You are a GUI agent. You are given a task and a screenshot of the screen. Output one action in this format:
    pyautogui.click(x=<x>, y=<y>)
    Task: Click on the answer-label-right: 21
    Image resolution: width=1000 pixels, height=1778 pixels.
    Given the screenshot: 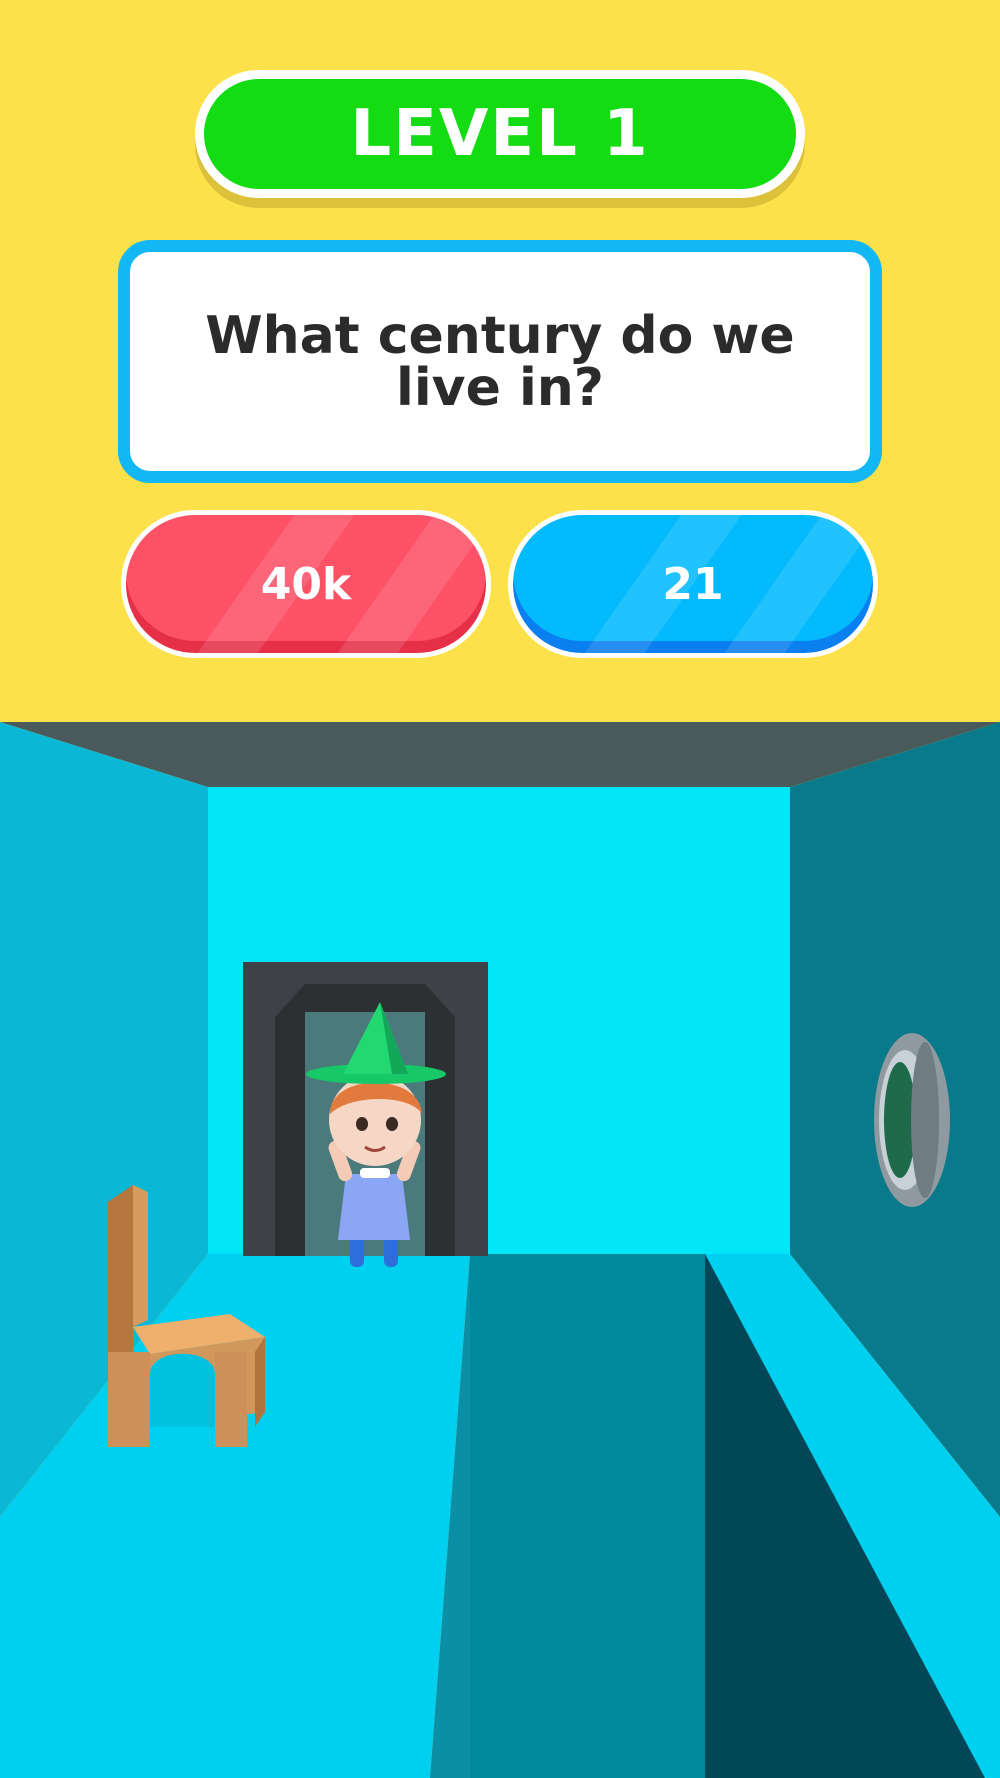 What is the action you would take?
    pyautogui.click(x=693, y=584)
    